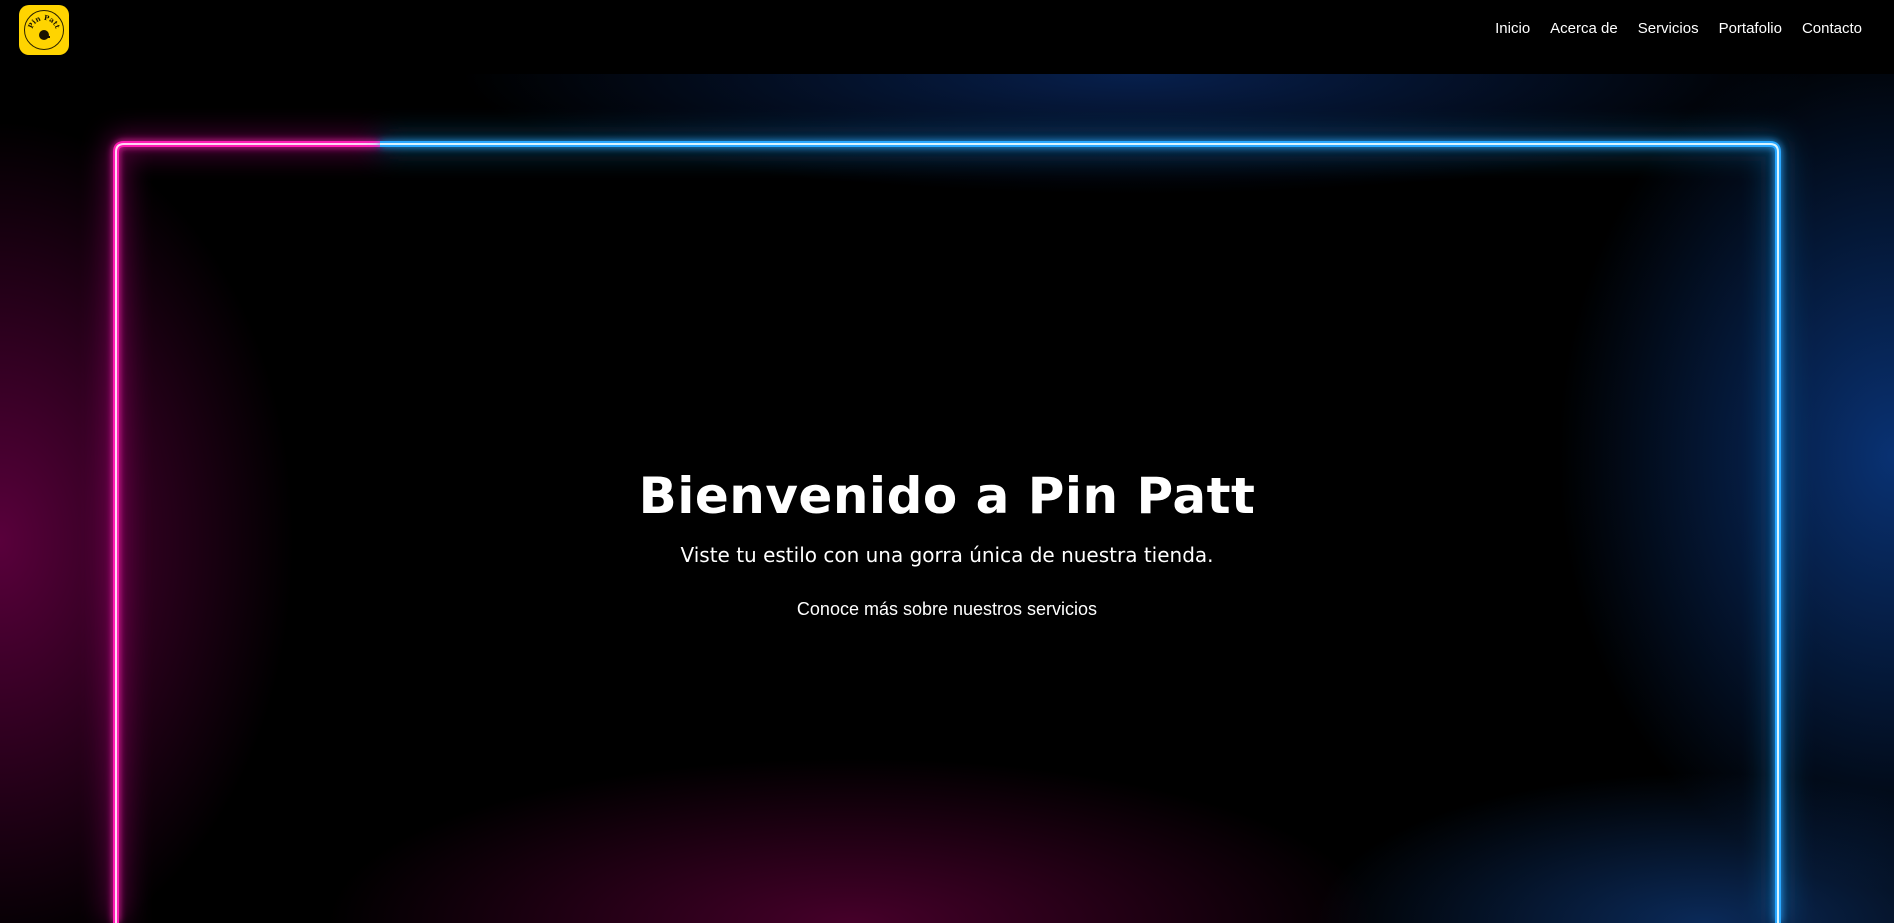  Describe the element at coordinates (1584, 28) in the screenshot. I see `nav-item-acerca-de: Acerca de` at that location.